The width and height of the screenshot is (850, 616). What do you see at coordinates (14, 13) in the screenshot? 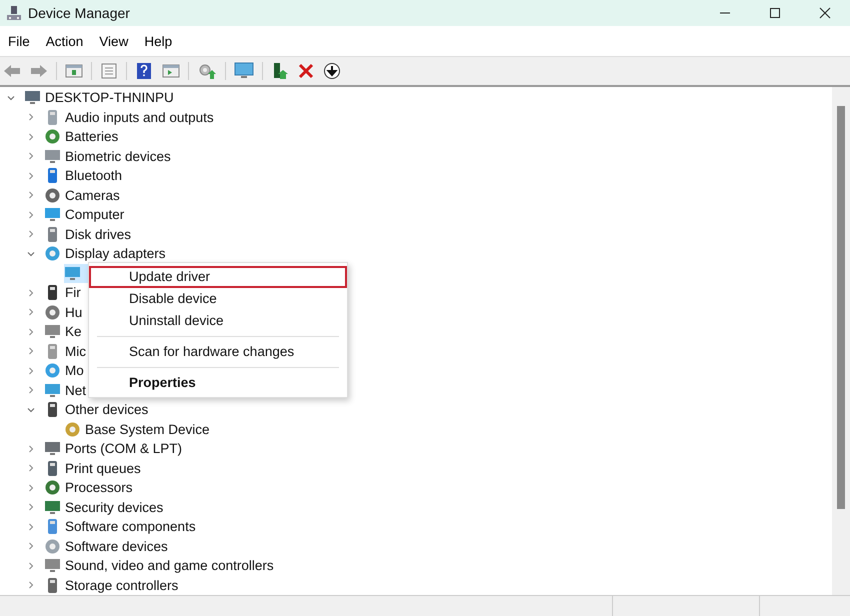
I see `computer-tower-icon` at bounding box center [14, 13].